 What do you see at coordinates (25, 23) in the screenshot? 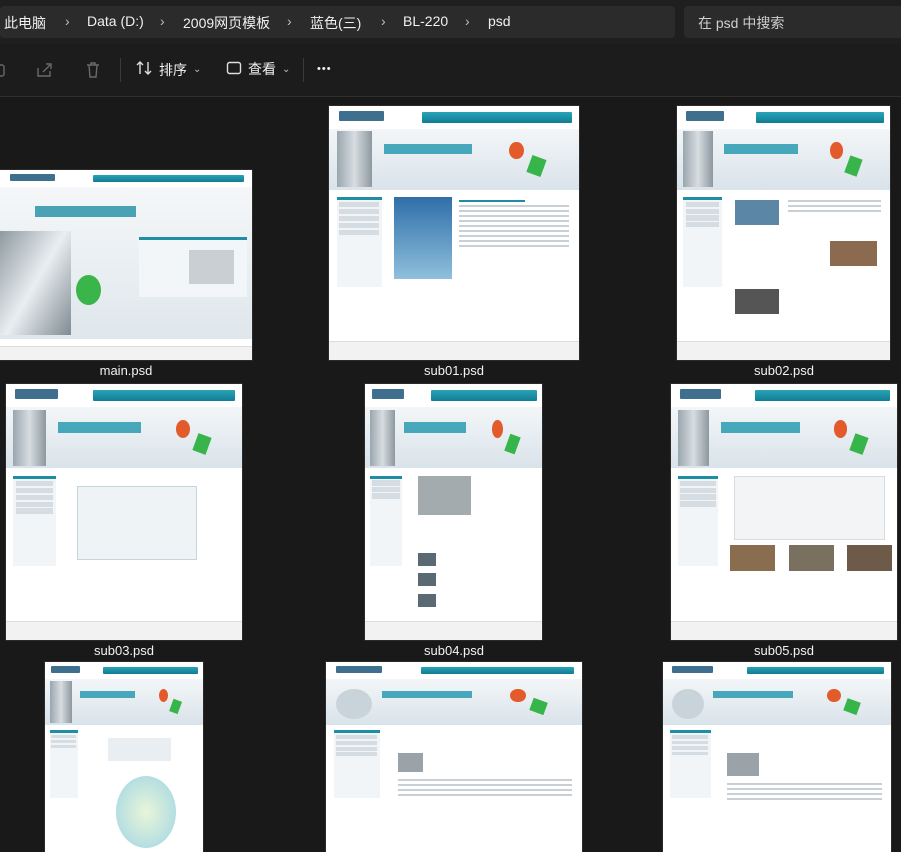
I see `breadcrumb-item-this-pc: 此电脑` at bounding box center [25, 23].